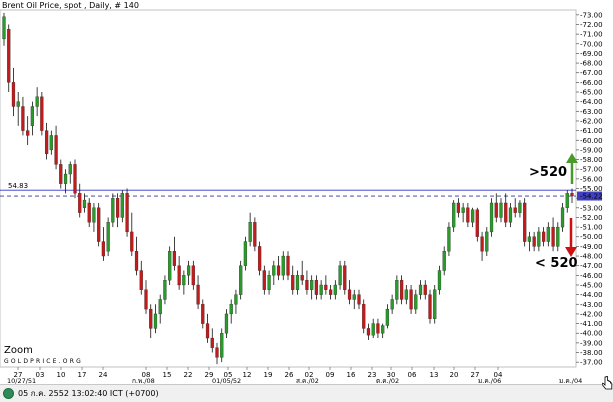 The height and width of the screenshot is (402, 613). What do you see at coordinates (591, 150) in the screenshot?
I see `y-tick-label: -59.00` at bounding box center [591, 150].